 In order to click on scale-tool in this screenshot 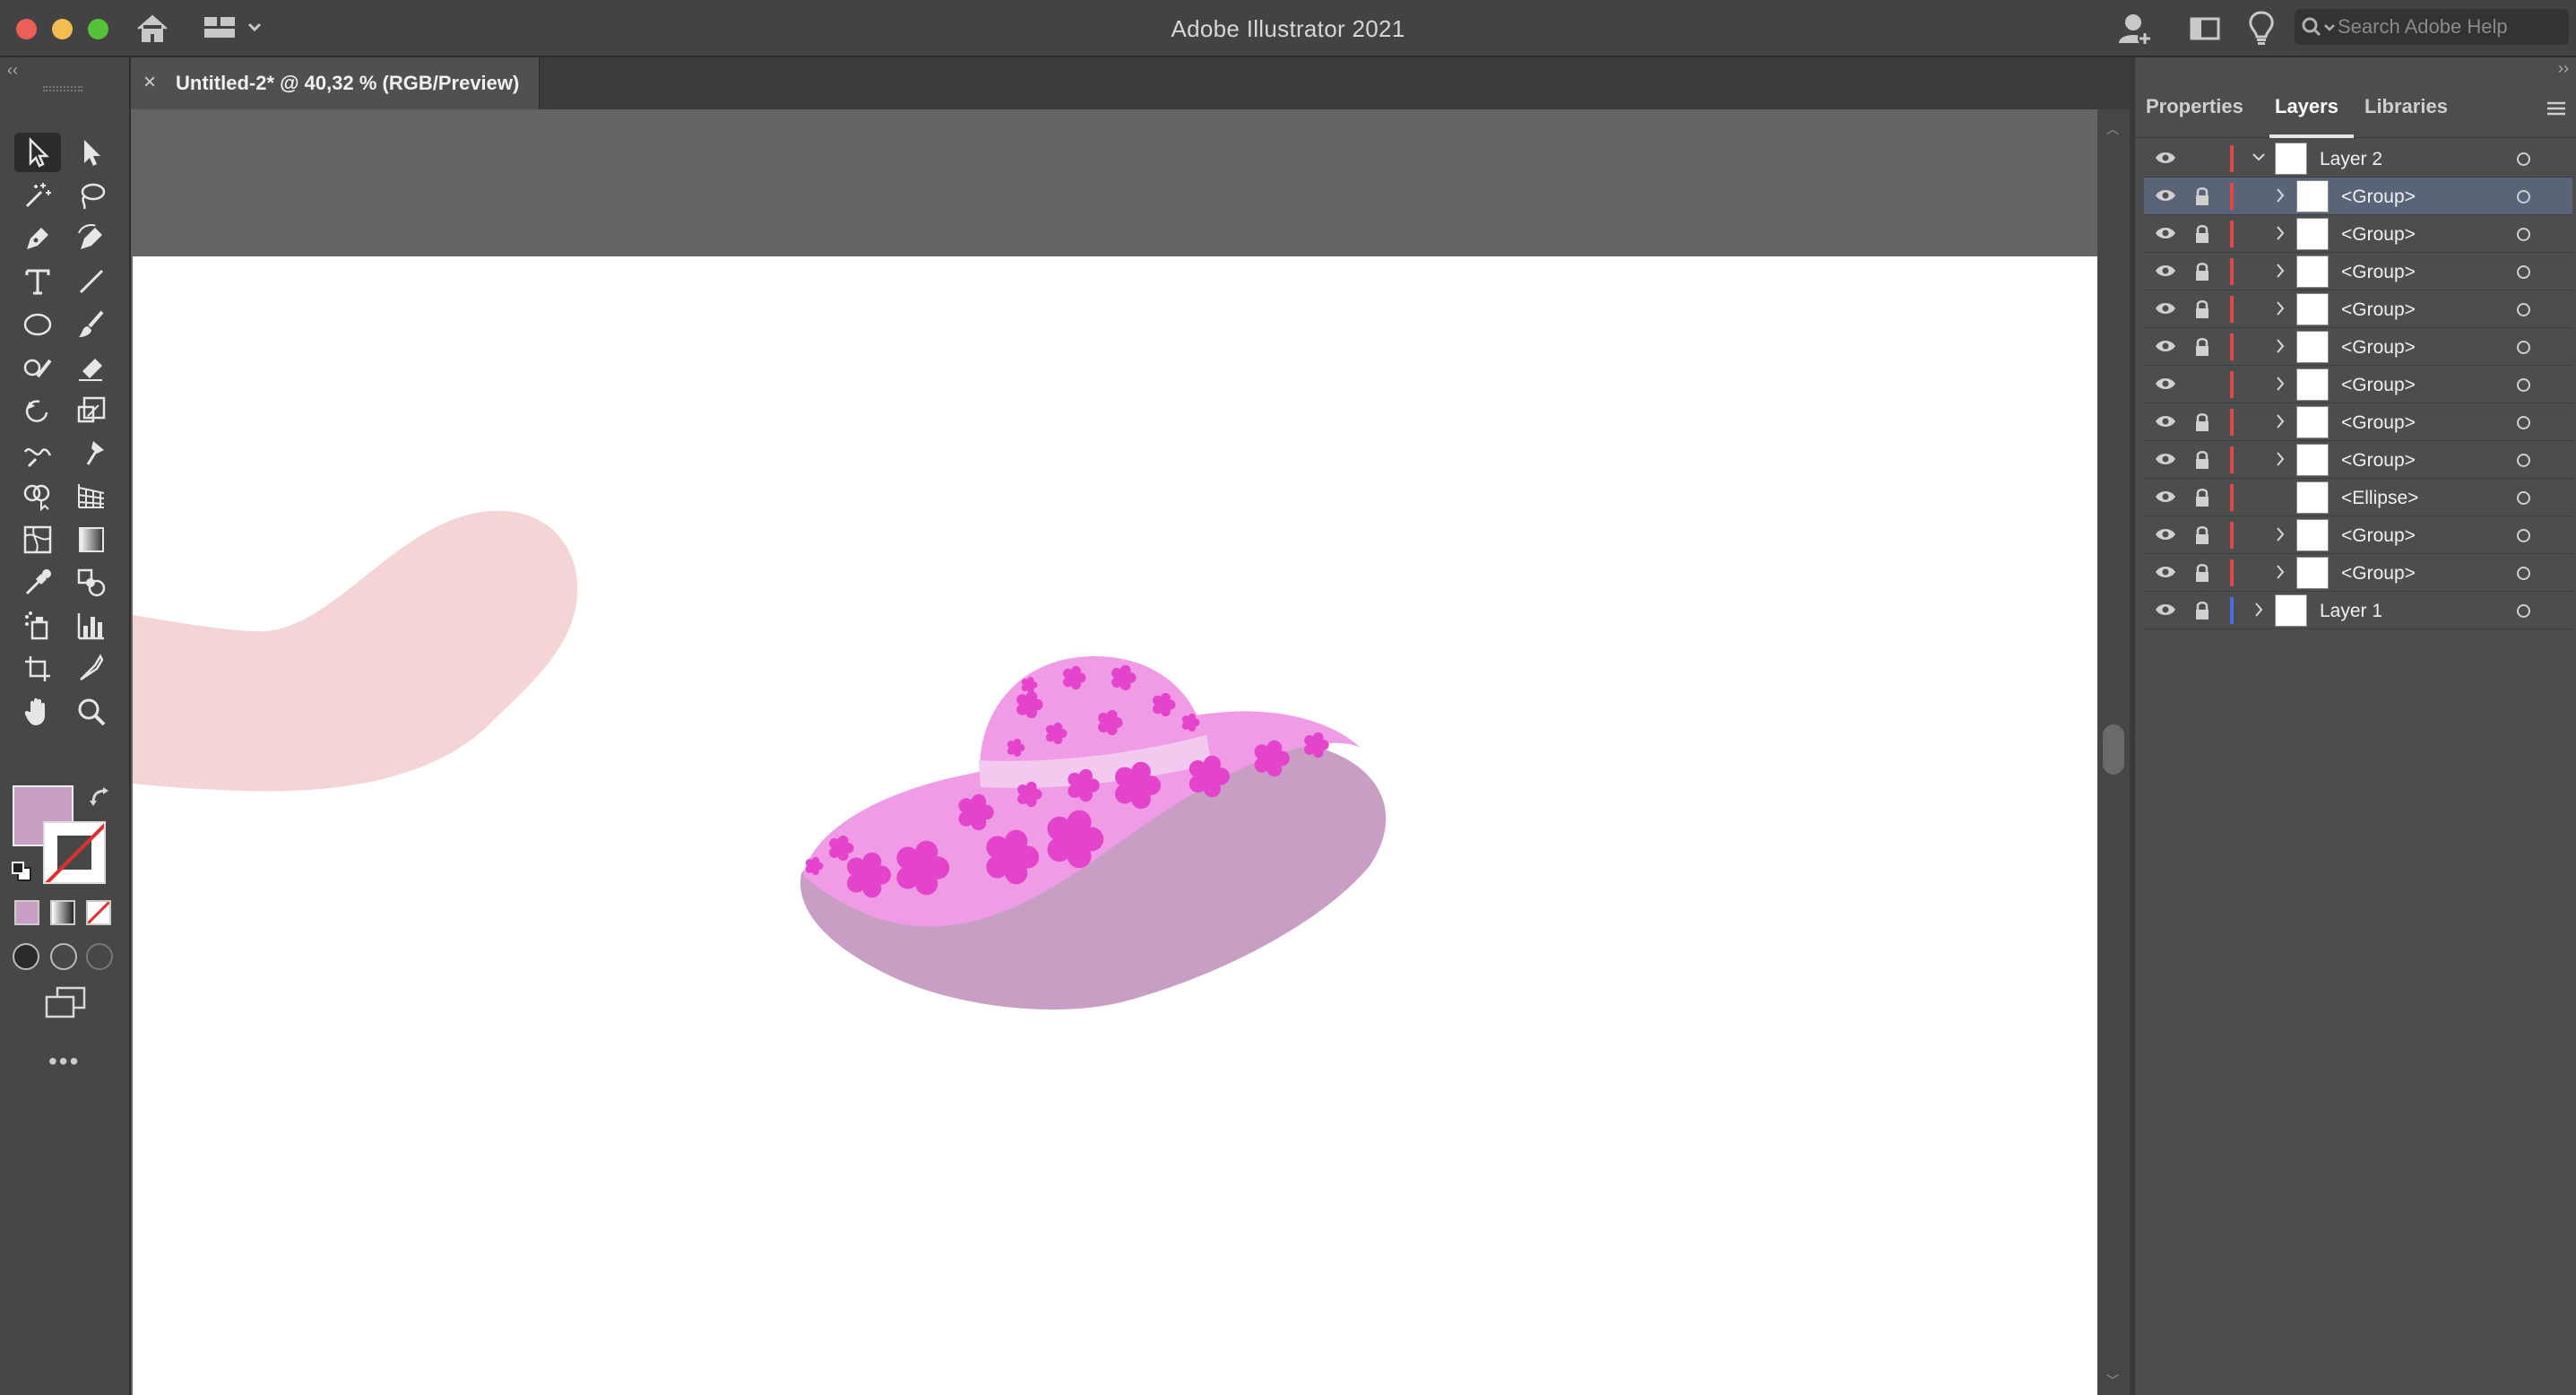, I will do `click(91, 410)`.